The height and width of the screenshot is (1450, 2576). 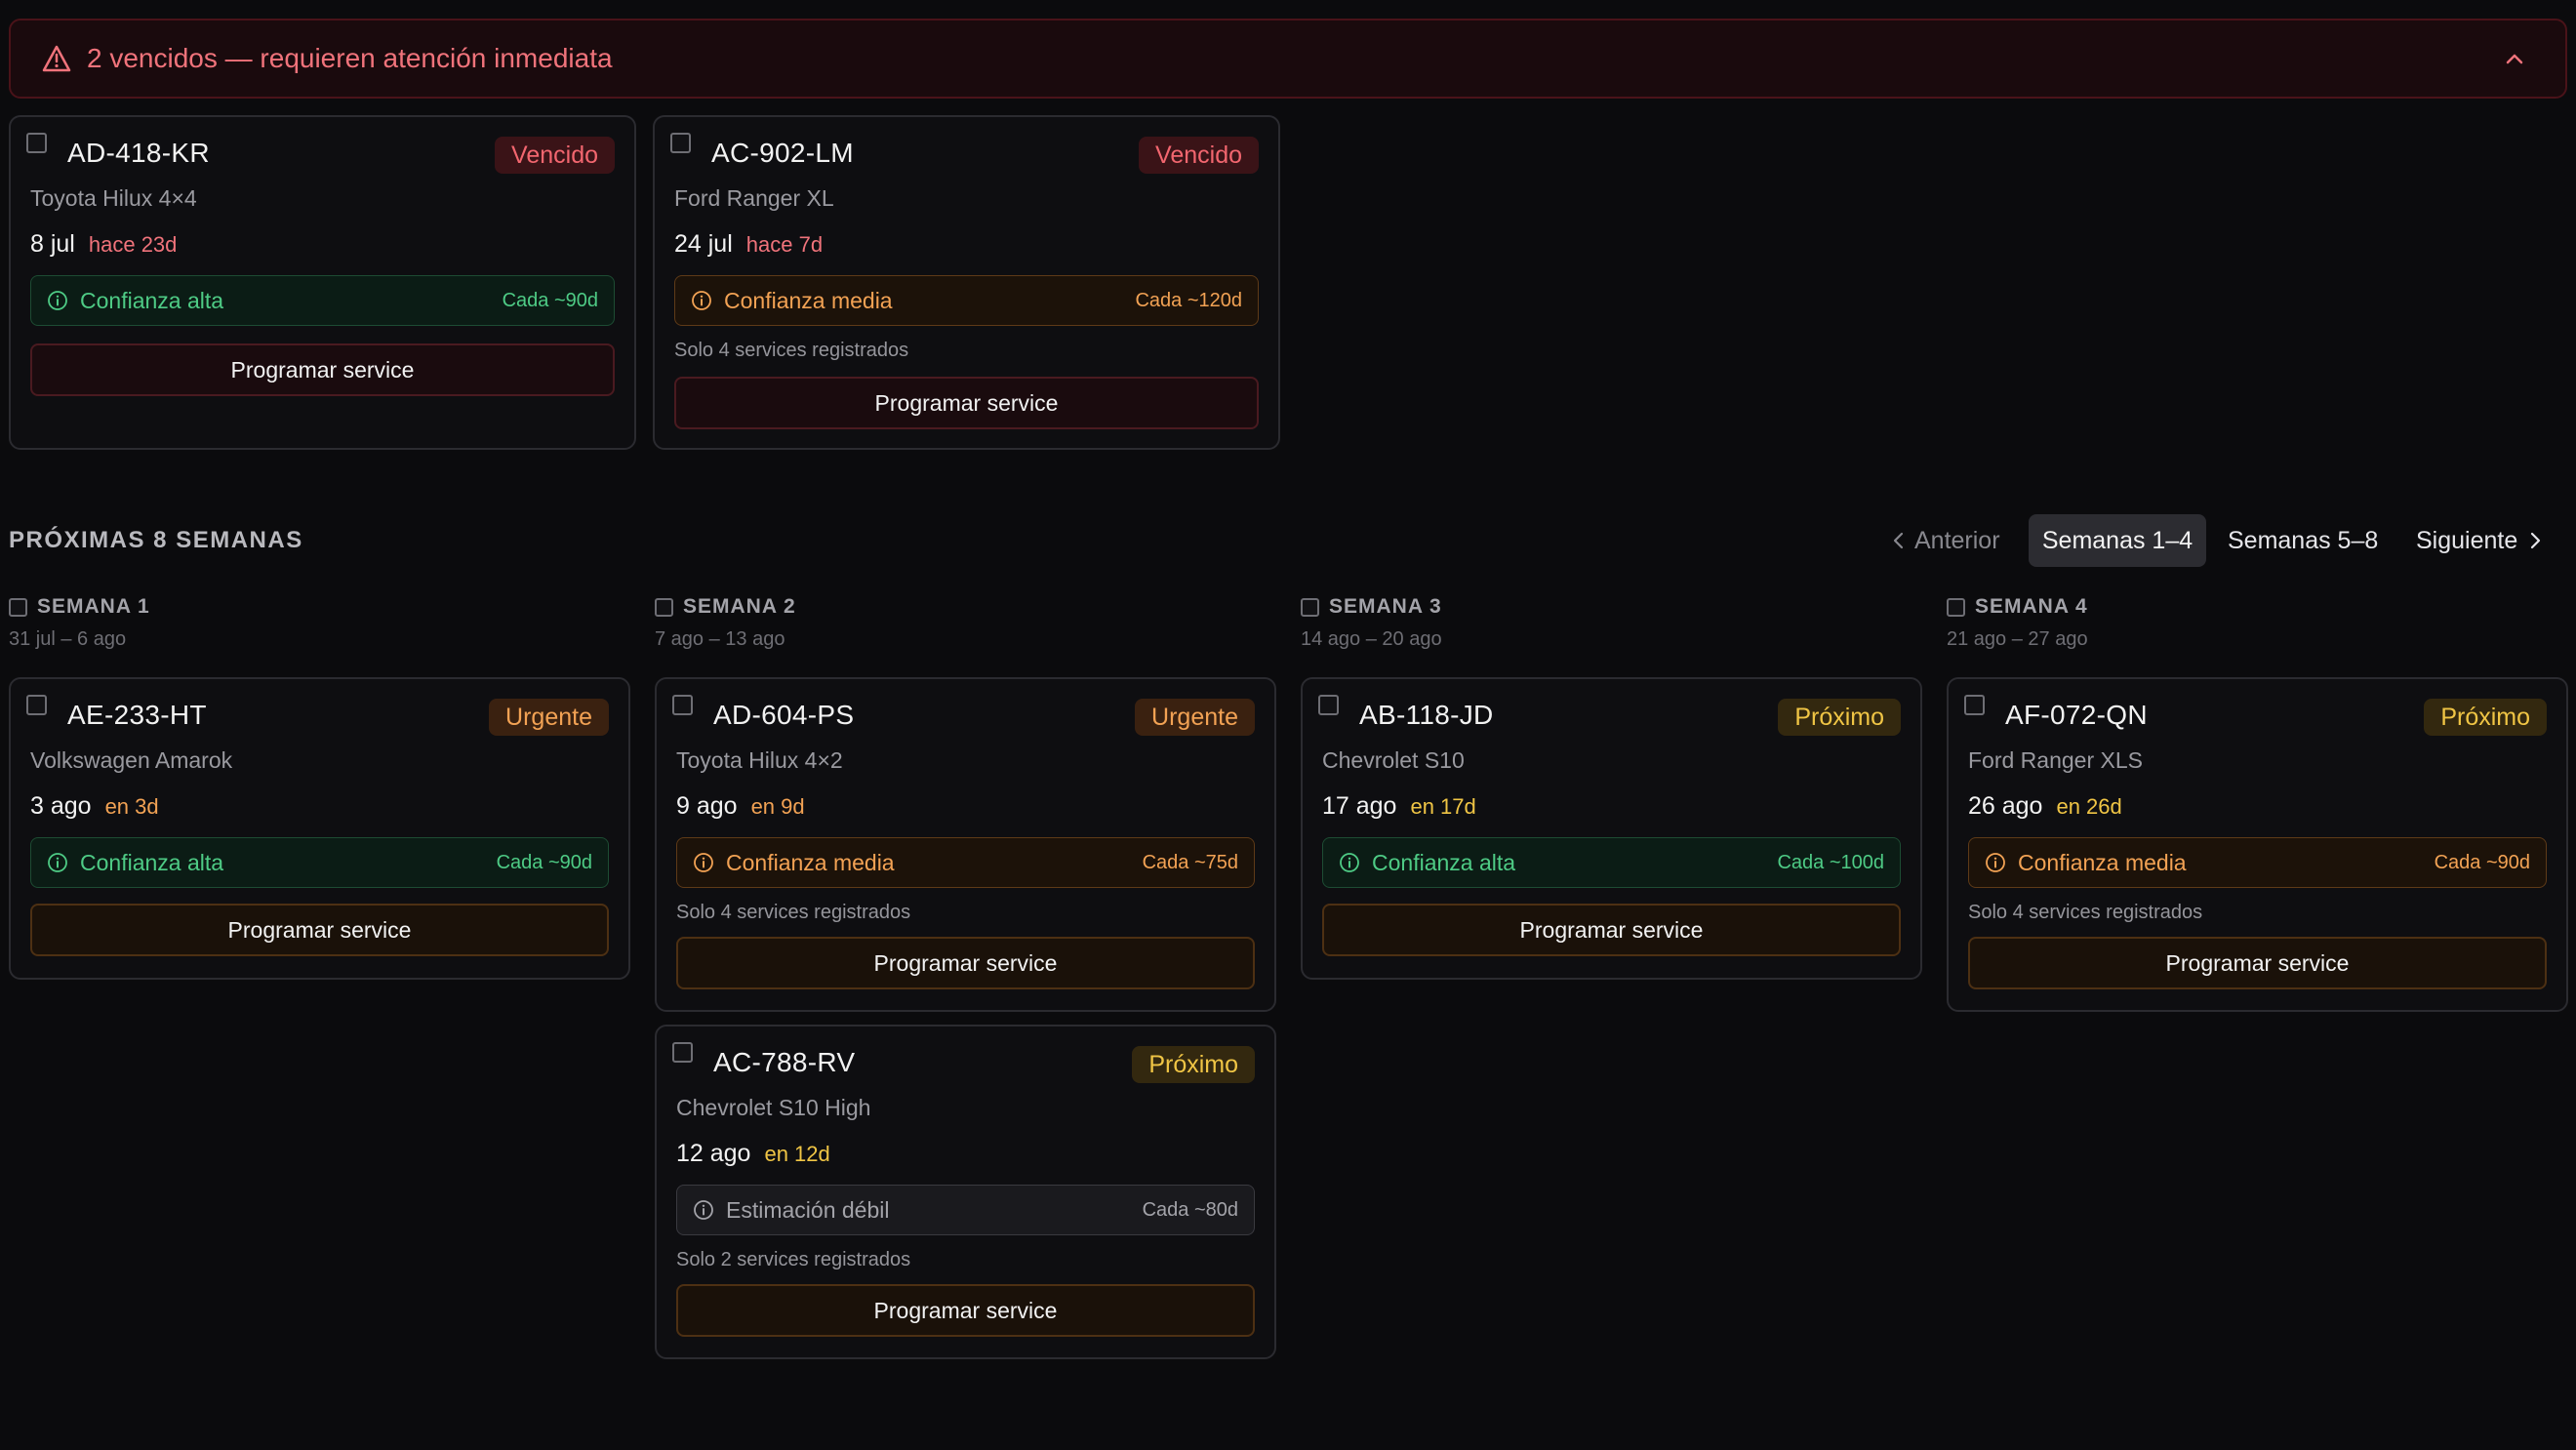 What do you see at coordinates (2514, 59) in the screenshot?
I see `chevron-up-icon` at bounding box center [2514, 59].